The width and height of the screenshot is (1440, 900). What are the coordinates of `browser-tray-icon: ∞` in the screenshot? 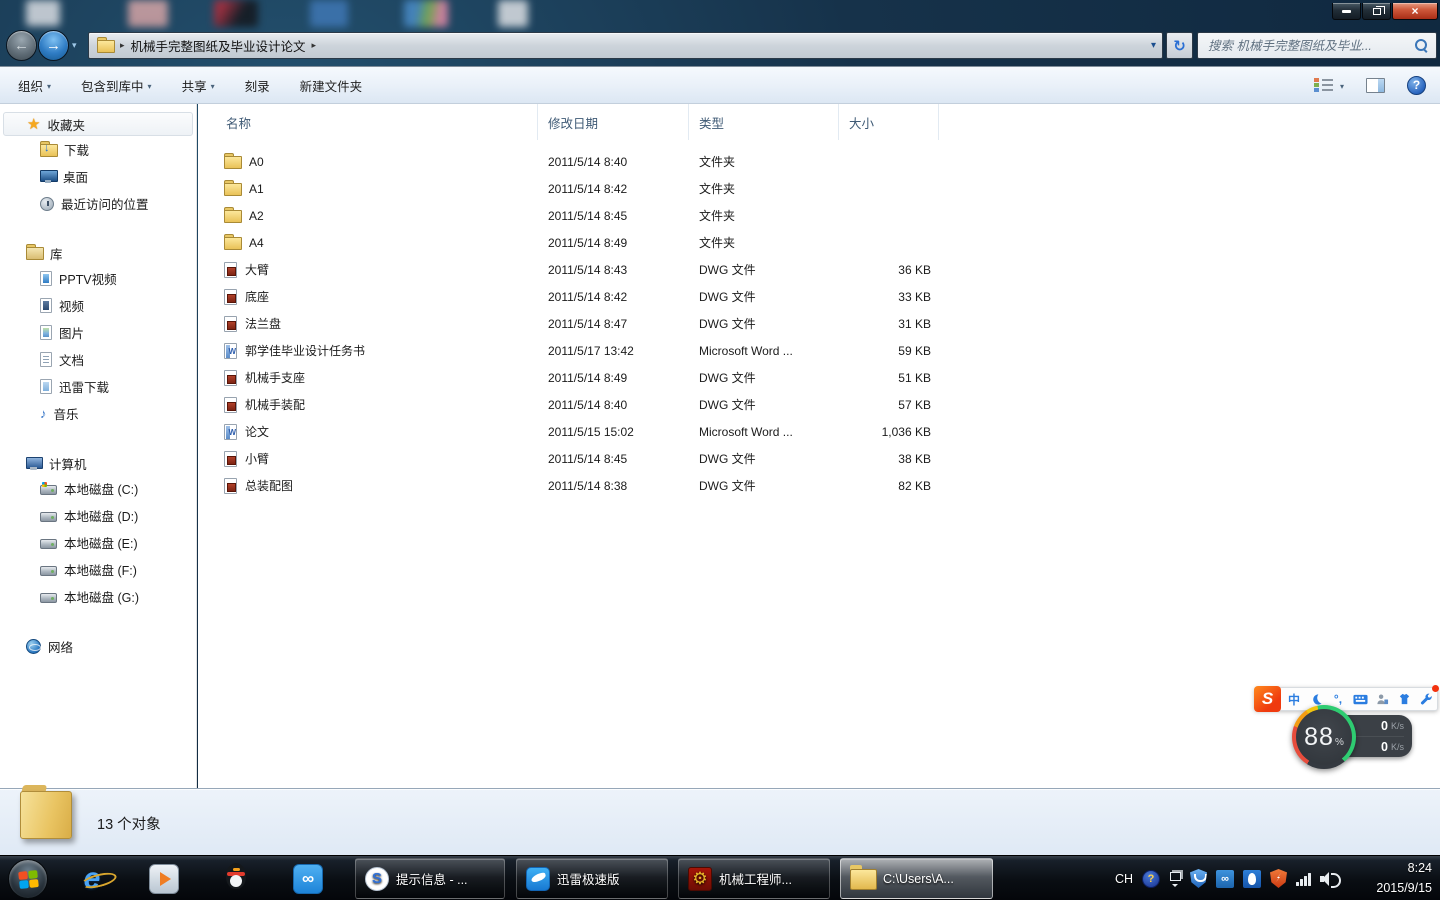 It's located at (1225, 878).